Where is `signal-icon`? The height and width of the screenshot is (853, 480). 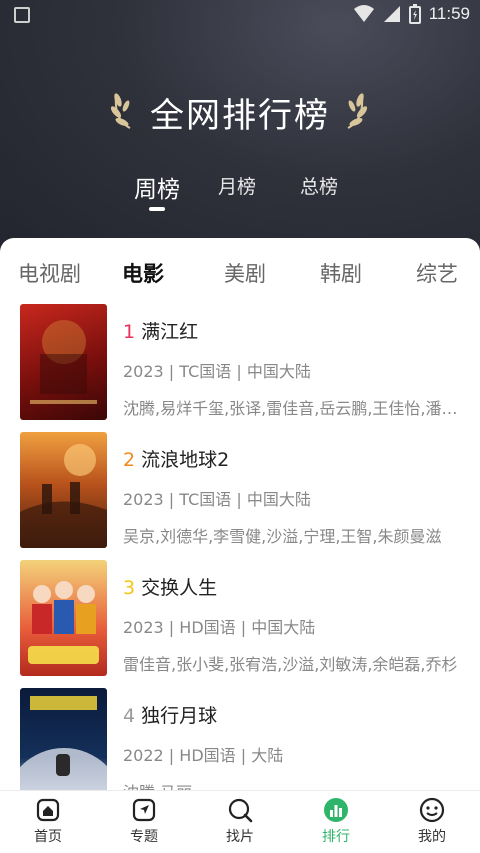
signal-icon is located at coordinates (391, 14).